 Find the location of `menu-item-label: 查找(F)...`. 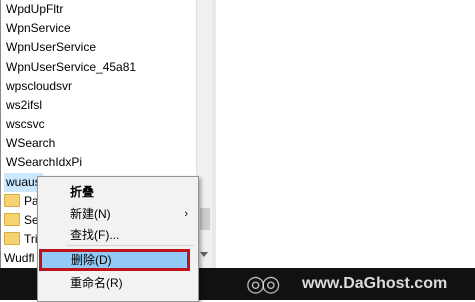

menu-item-label: 查找(F)... is located at coordinates (95, 235).